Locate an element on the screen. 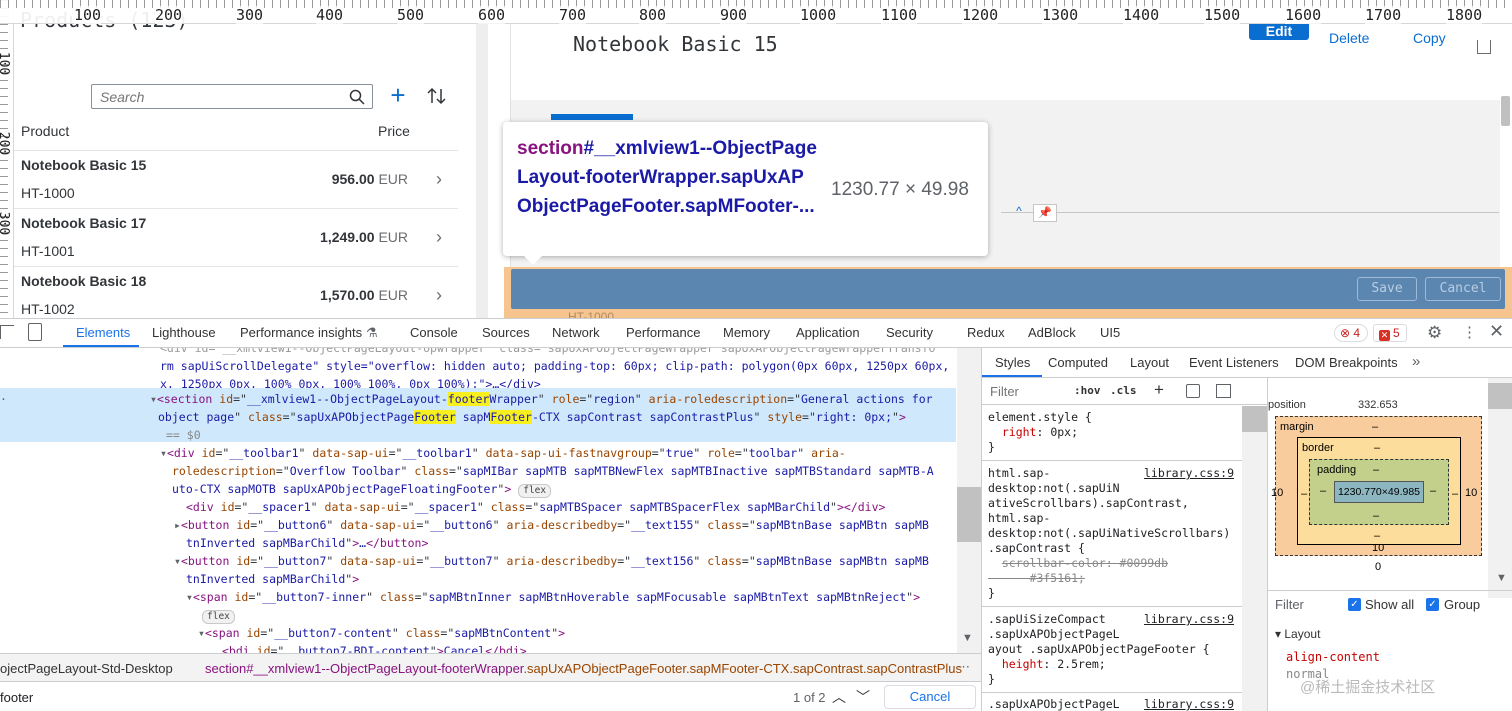 Image resolution: width=1512 pixels, height=711 pixels. tab-lighthouse: Lighthouse is located at coordinates (184, 332).